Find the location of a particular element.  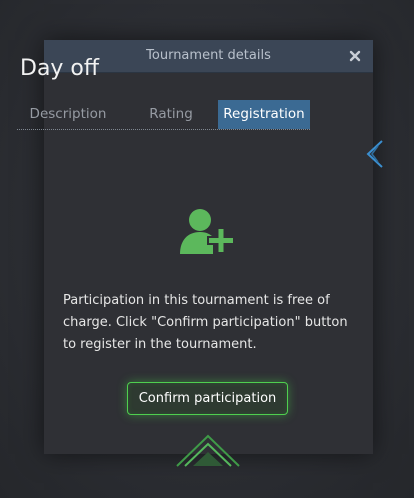

close-button is located at coordinates (355, 56).